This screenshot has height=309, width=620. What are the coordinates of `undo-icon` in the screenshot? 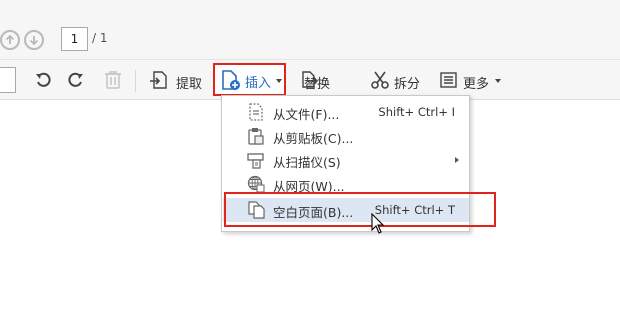 It's located at (43, 80).